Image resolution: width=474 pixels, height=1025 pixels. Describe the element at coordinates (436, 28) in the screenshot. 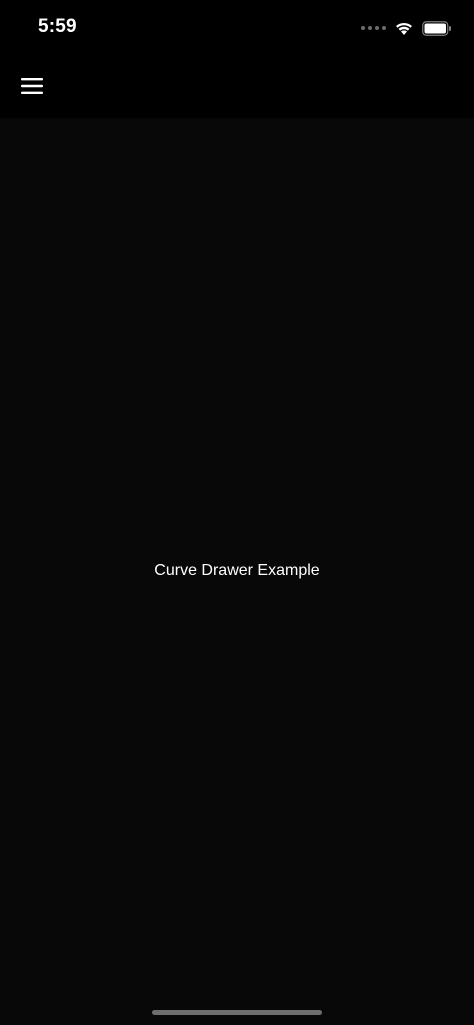

I see `battery-icon` at that location.